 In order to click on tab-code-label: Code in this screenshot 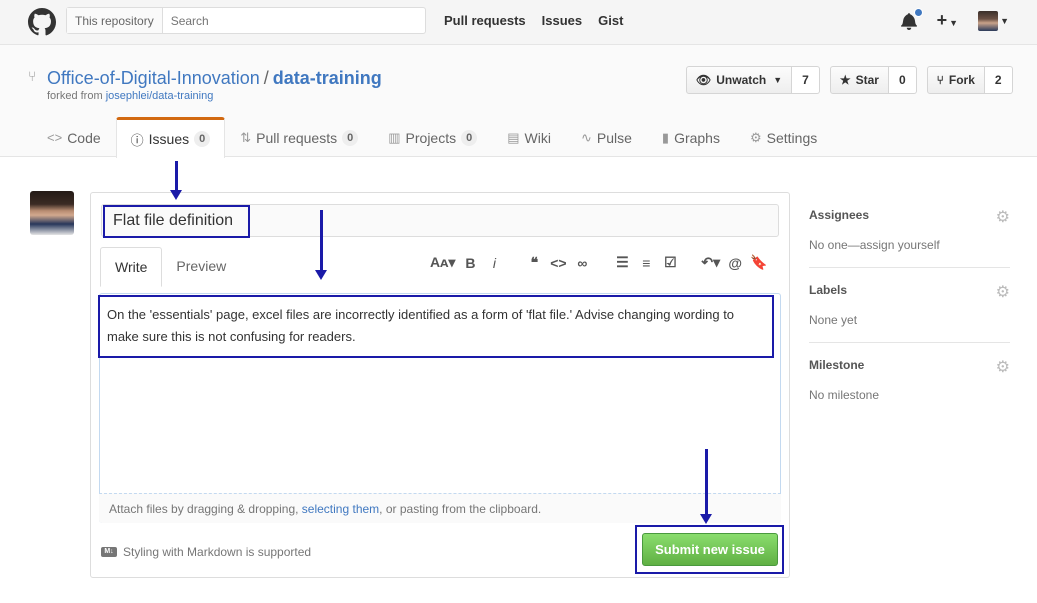, I will do `click(84, 137)`.